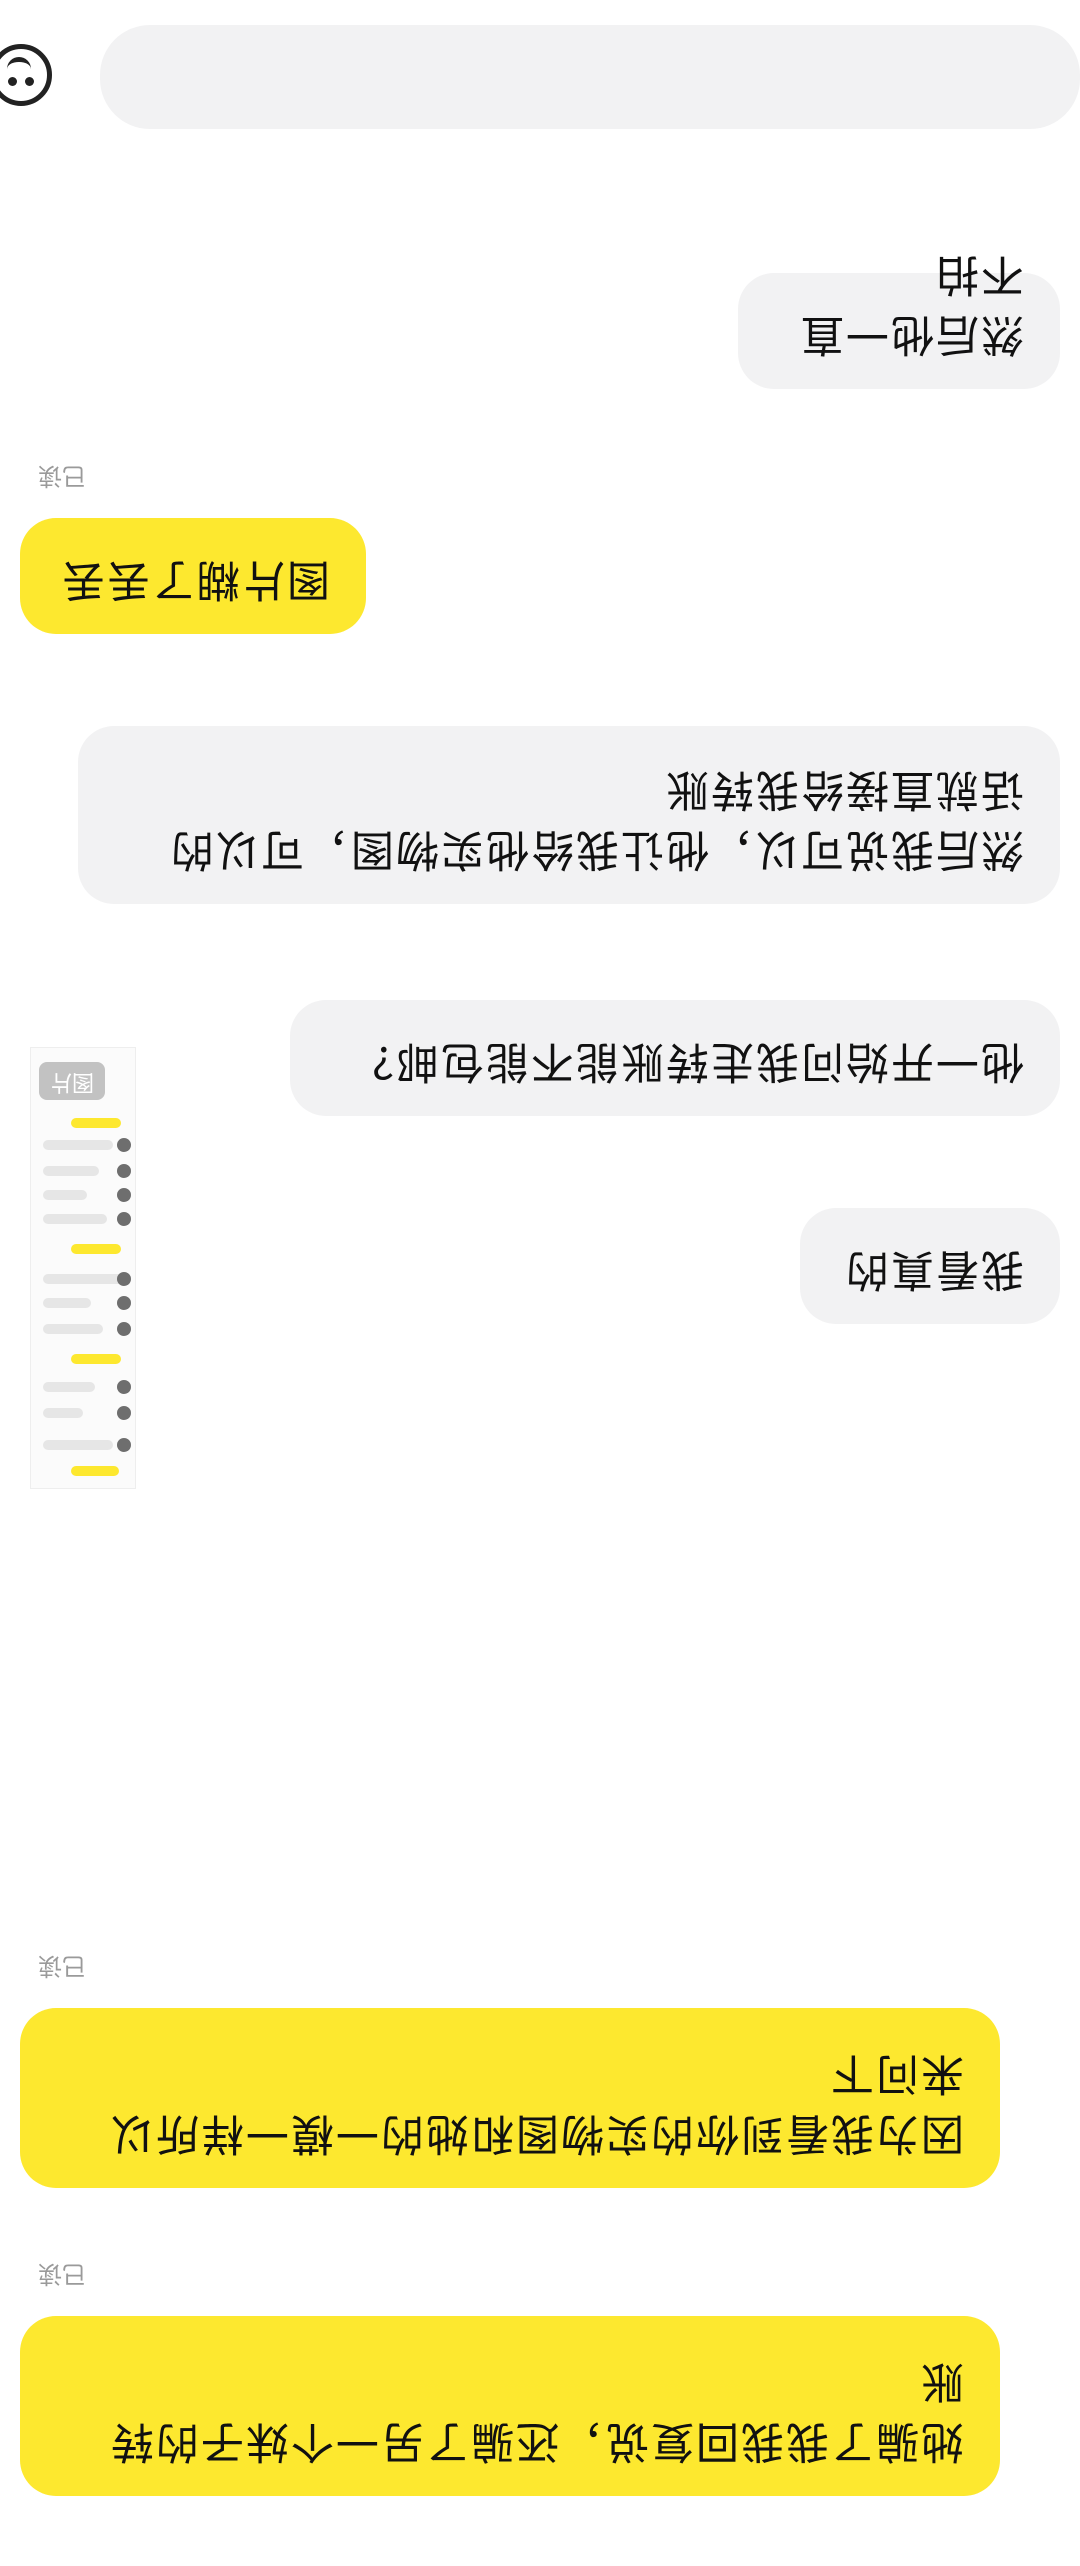 The height and width of the screenshot is (2566, 1080). I want to click on message-bubble-other: 他一开始问我走转账能不能包邮？, so click(675, 1058).